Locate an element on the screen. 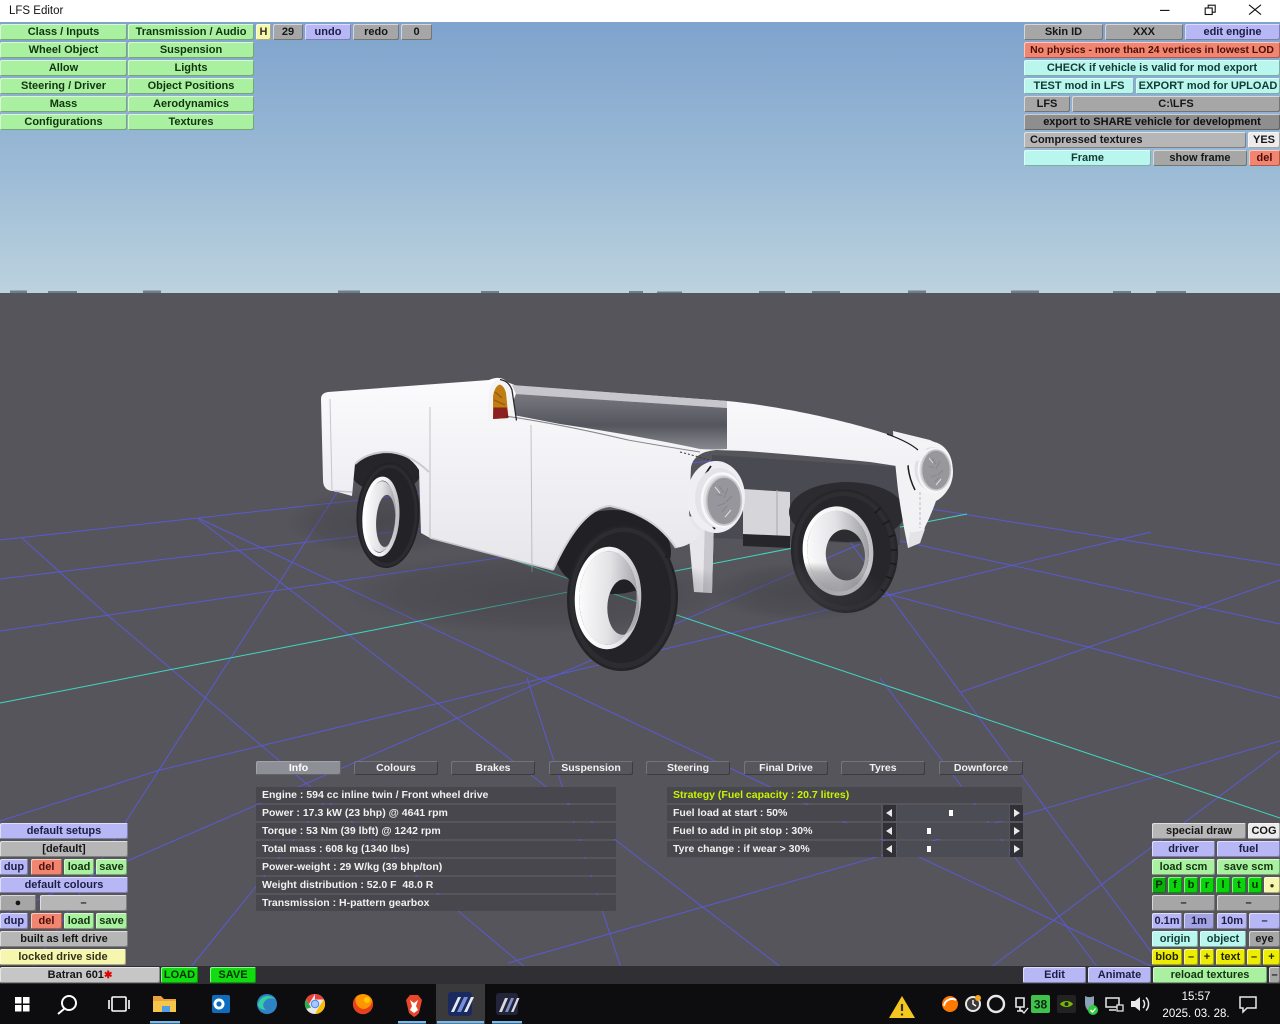 This screenshot has width=1280, height=1024. svg-text: 2025. 03. 28. is located at coordinates (1195, 1014).